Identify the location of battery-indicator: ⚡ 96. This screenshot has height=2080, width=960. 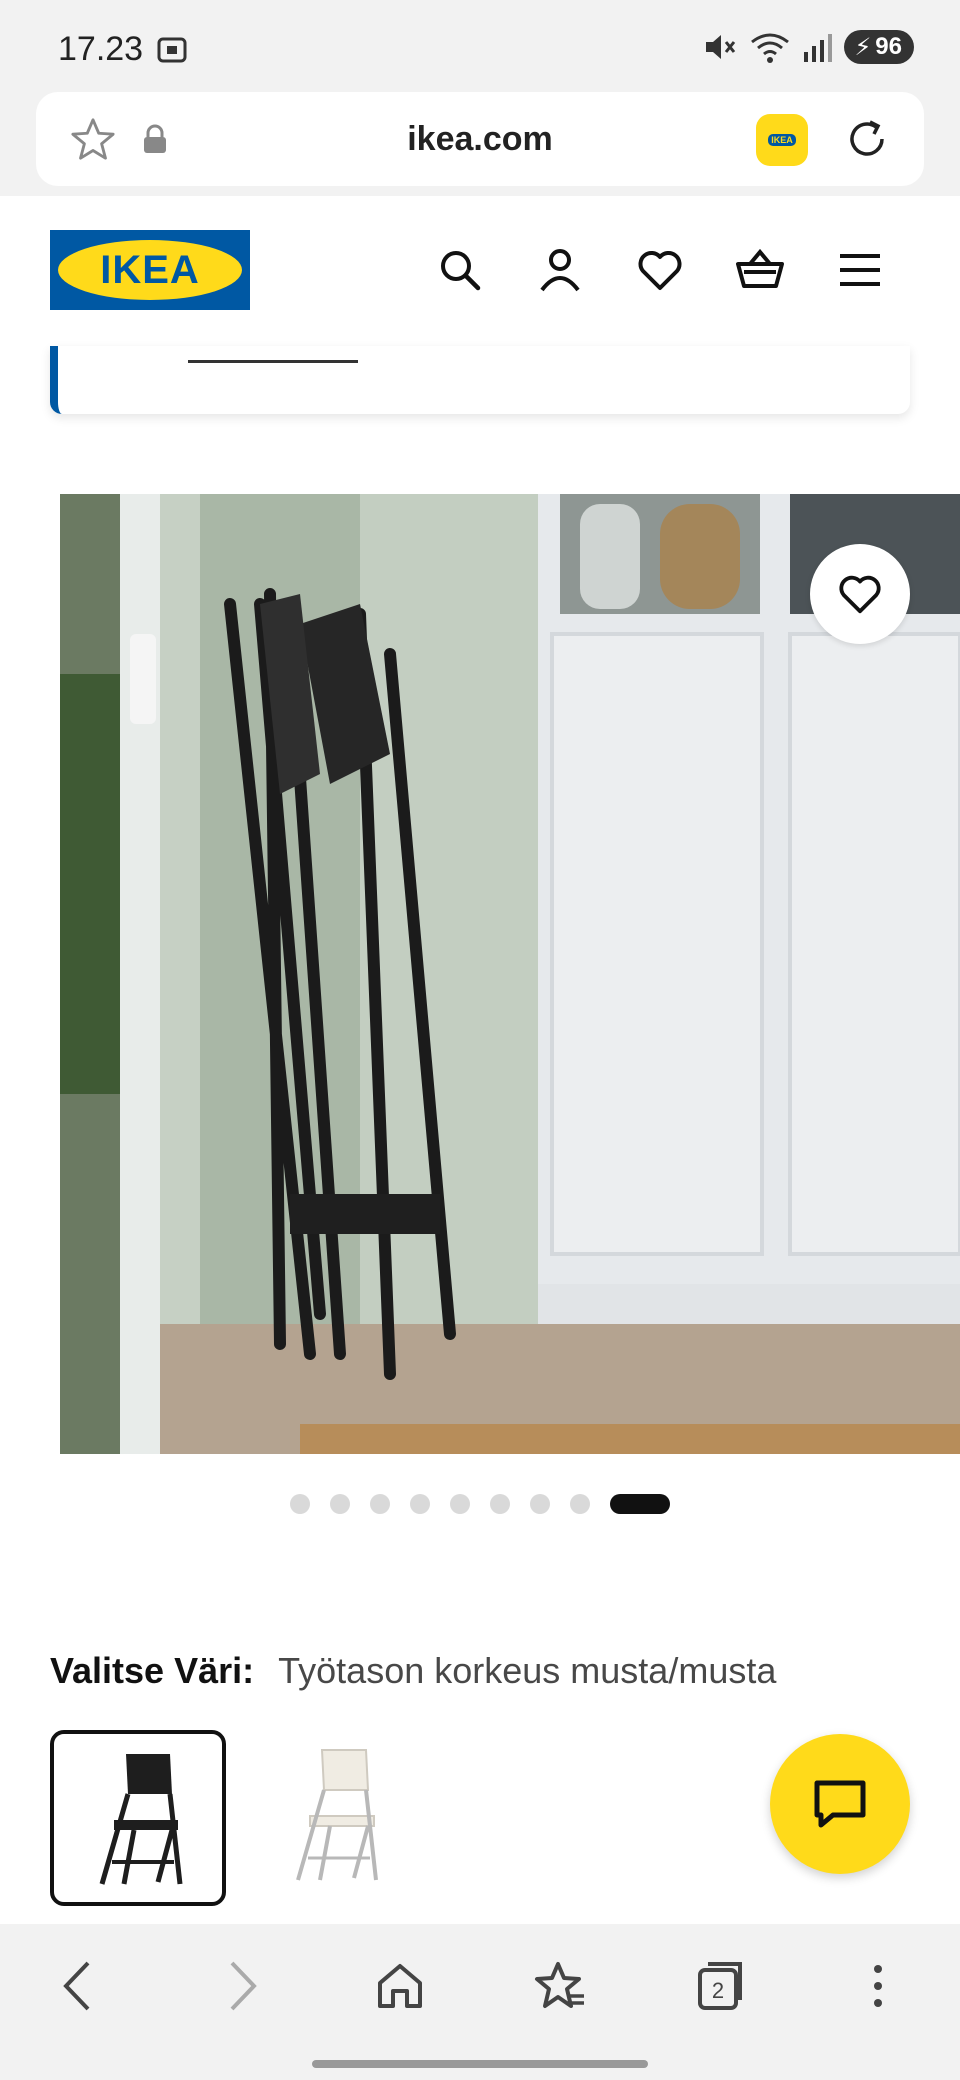
(879, 47).